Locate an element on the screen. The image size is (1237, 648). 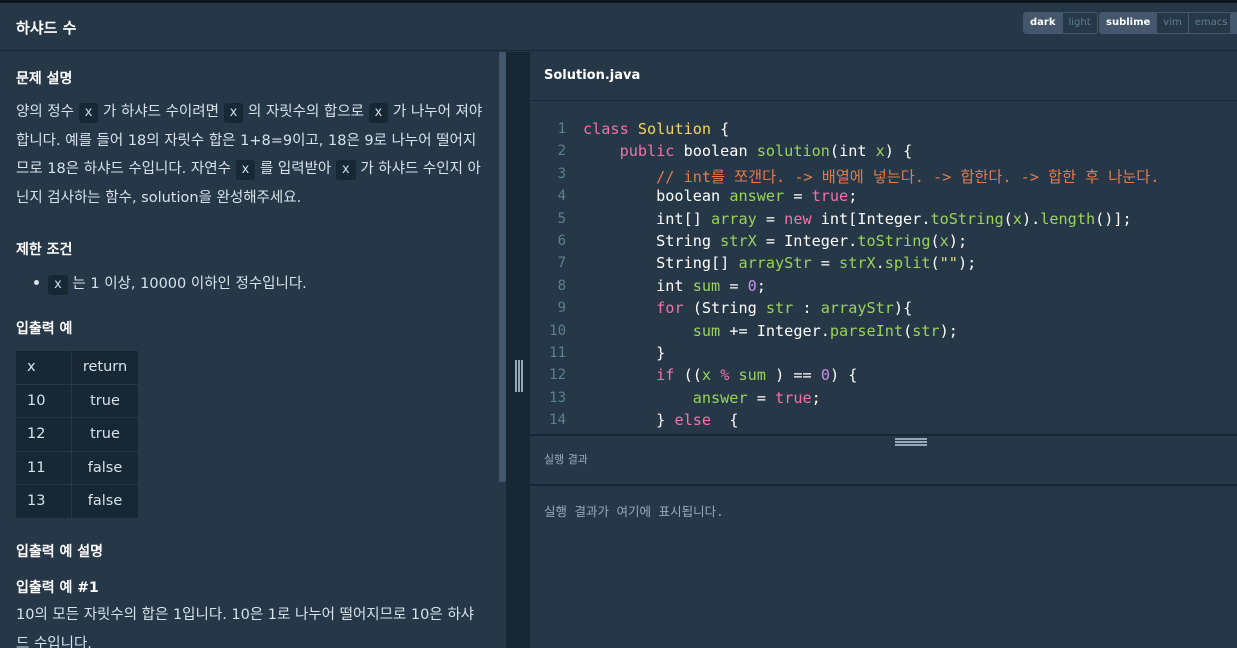
table-cell: 10 is located at coordinates (43, 400).